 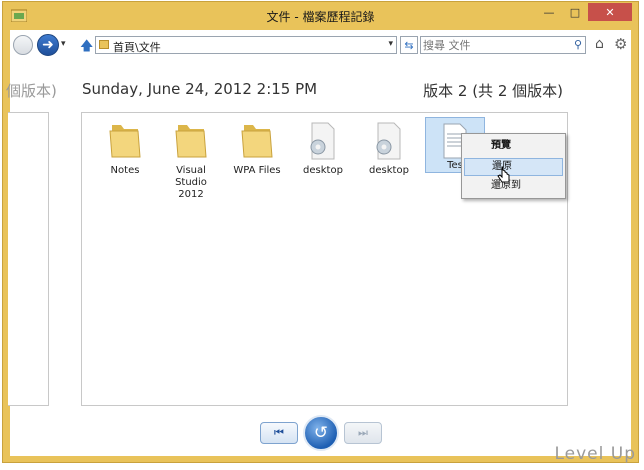 I want to click on file-name: Visual Studio 2012, so click(x=191, y=182).